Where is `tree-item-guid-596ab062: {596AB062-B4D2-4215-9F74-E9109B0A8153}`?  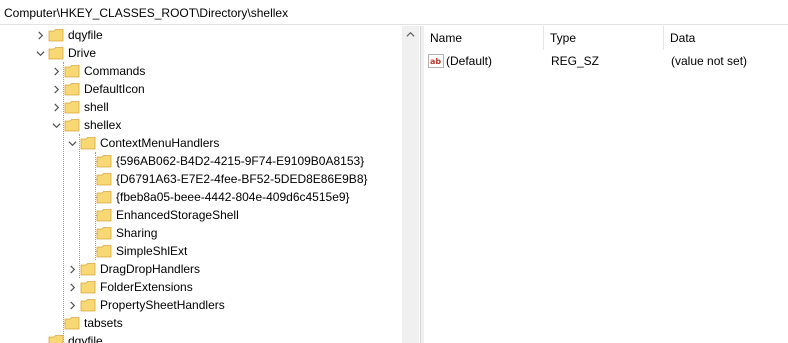
tree-item-guid-596ab062: {596AB062-B4D2-4215-9F74-E9109B0A8153} is located at coordinates (230, 161).